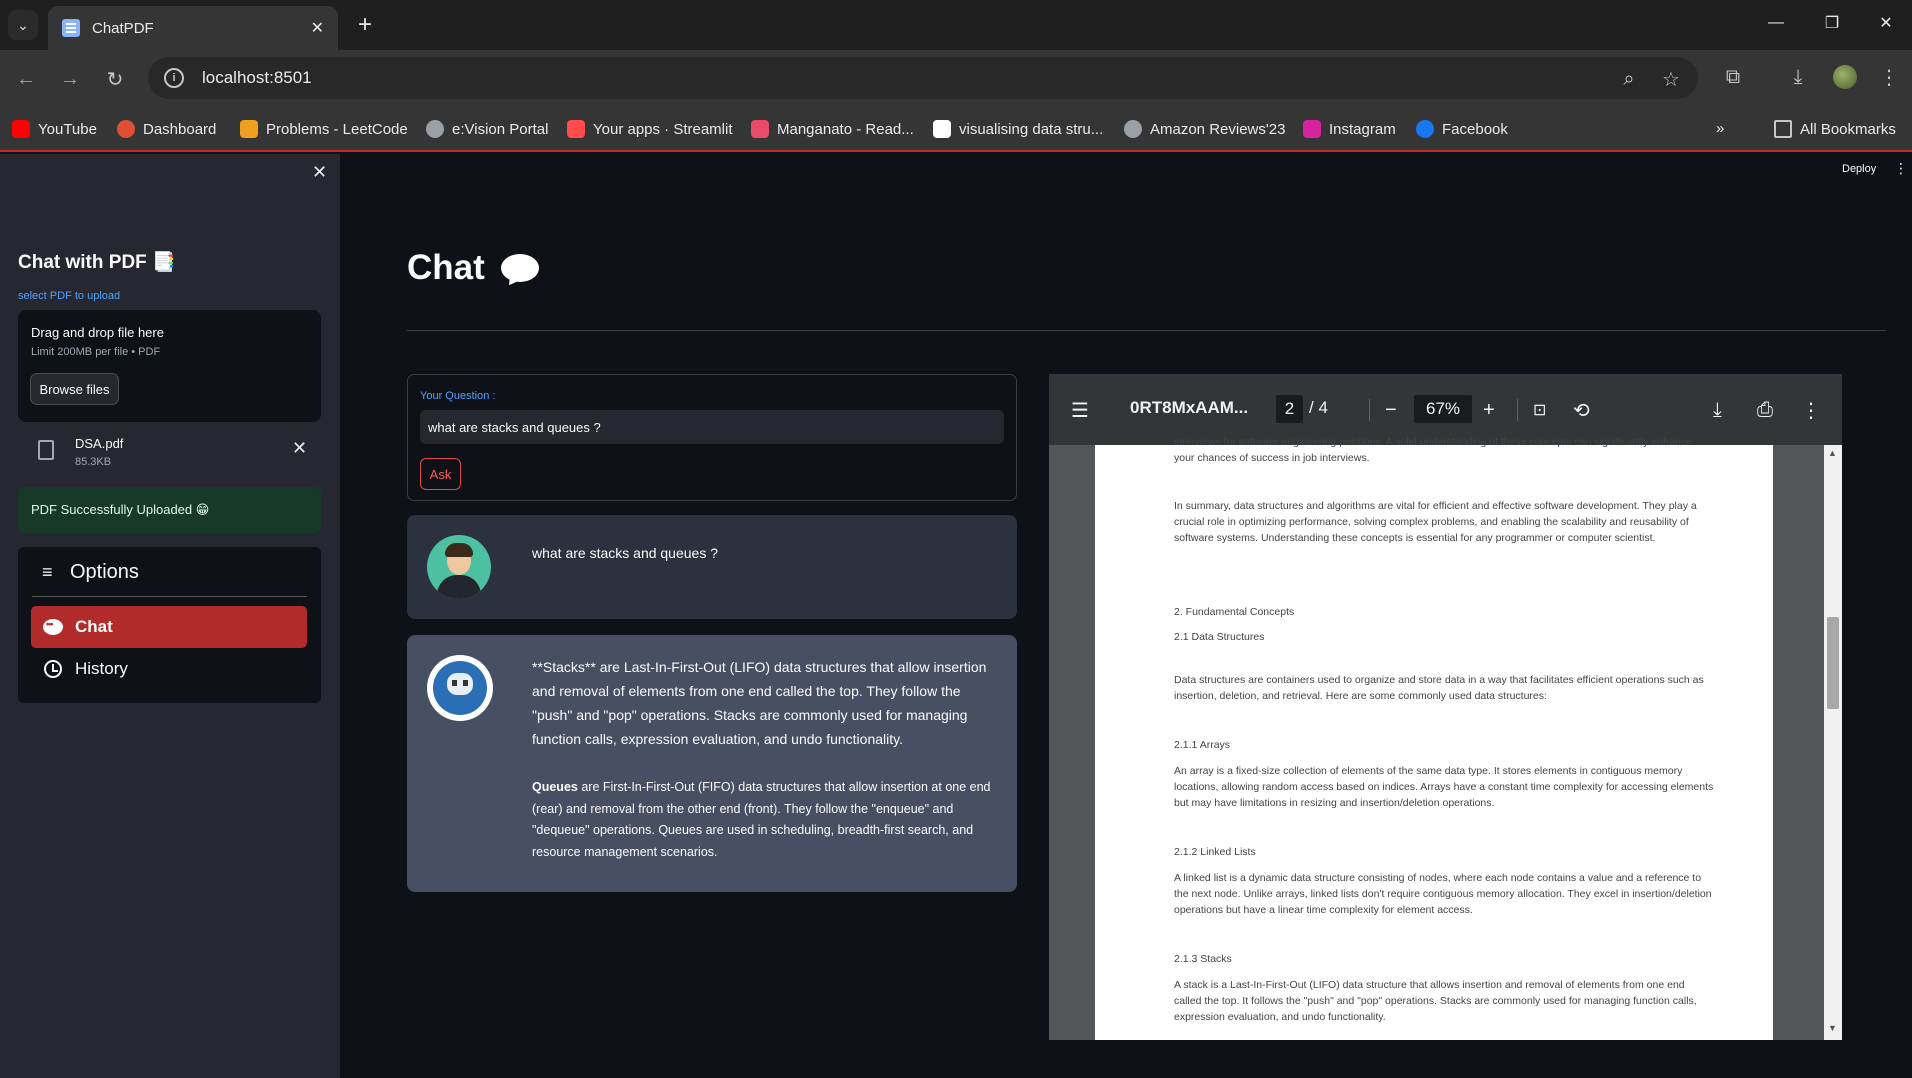 The width and height of the screenshot is (1912, 1078). Describe the element at coordinates (1391, 410) in the screenshot. I see `zoom-out-icon: −` at that location.